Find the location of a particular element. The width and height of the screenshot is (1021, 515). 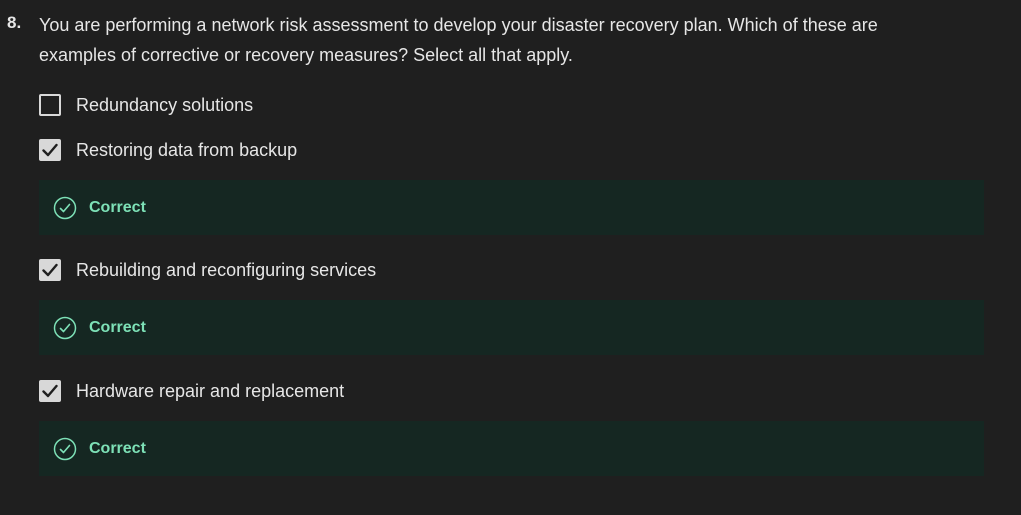

option-label: Restoring data from backup is located at coordinates (187, 149).